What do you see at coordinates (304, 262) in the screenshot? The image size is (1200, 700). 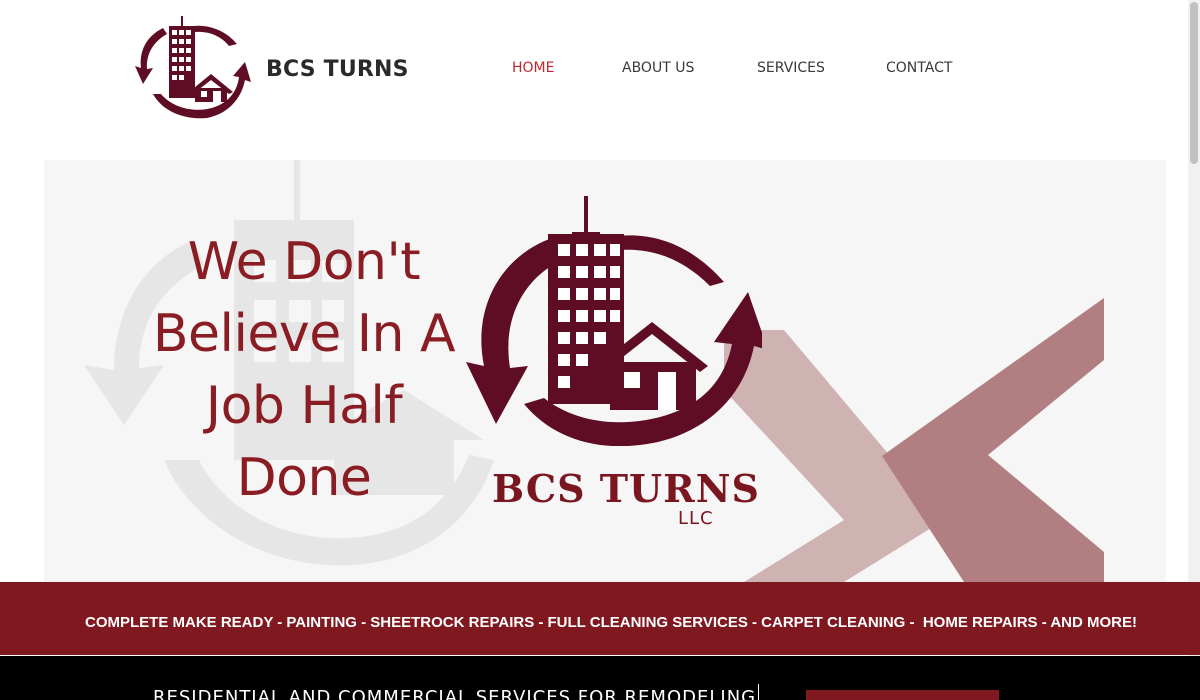 I see `hero-tagline-line: We Don't` at bounding box center [304, 262].